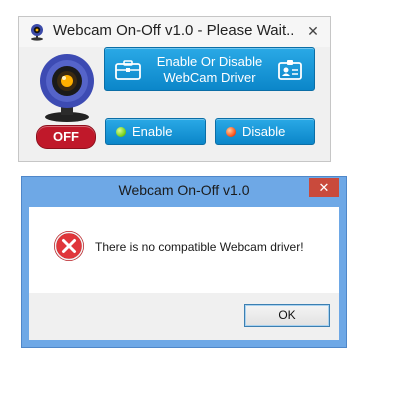 The height and width of the screenshot is (394, 395). What do you see at coordinates (66, 137) in the screenshot?
I see `status-badge: OFF` at bounding box center [66, 137].